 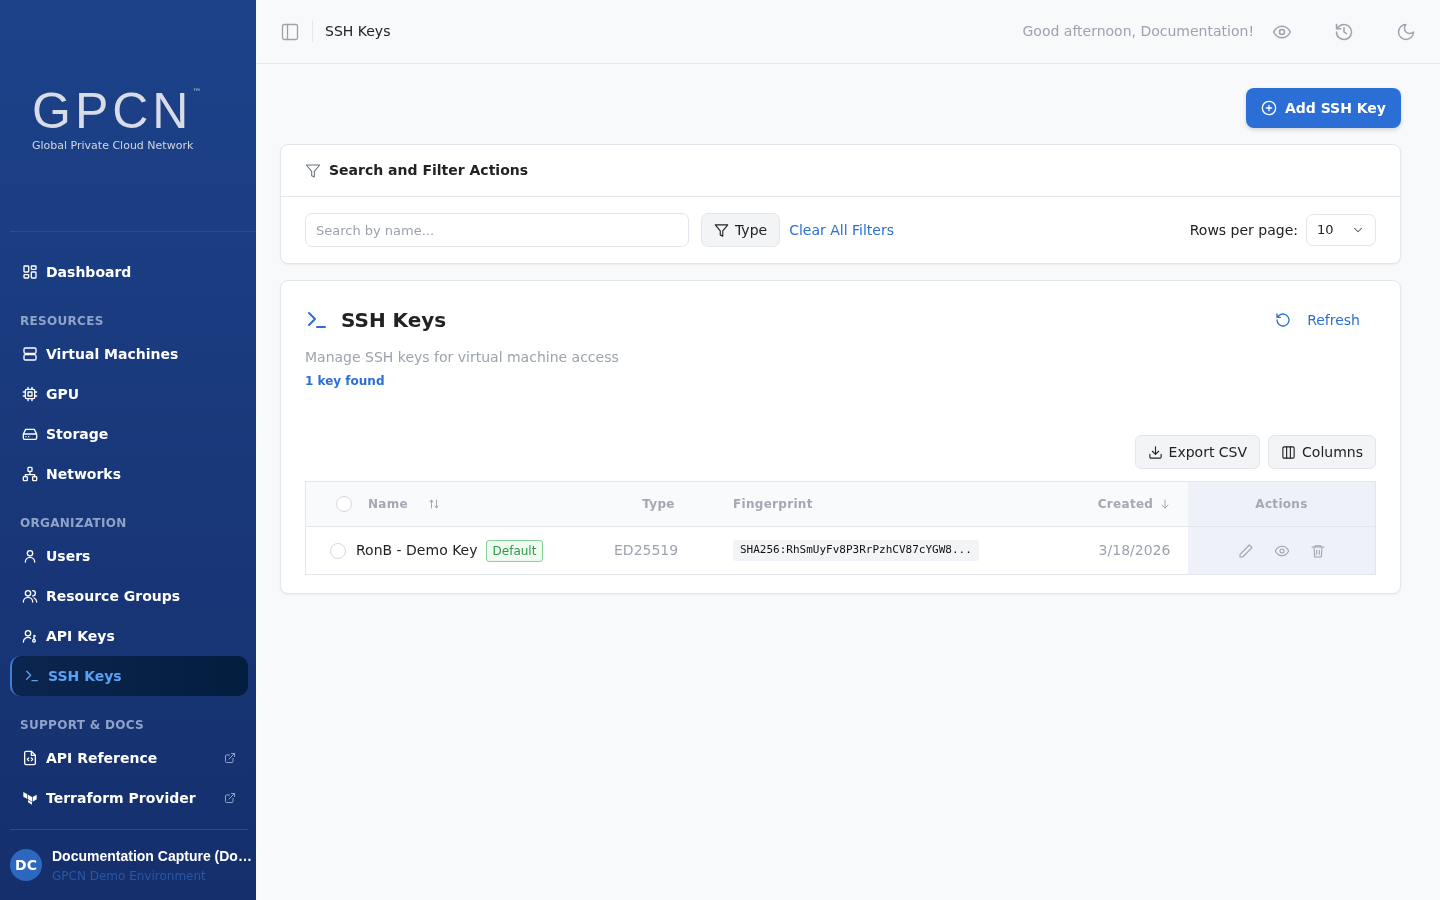 I want to click on type-filter-button: Type, so click(x=741, y=230).